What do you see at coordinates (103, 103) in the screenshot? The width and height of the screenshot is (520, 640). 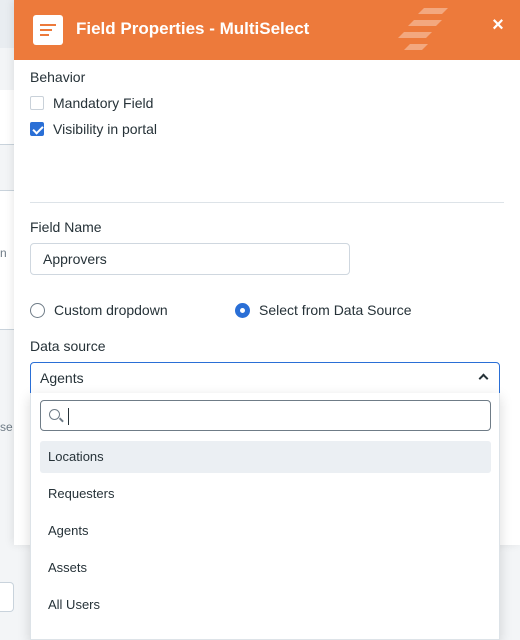 I see `mandatory-field-label: Mandatory Field` at bounding box center [103, 103].